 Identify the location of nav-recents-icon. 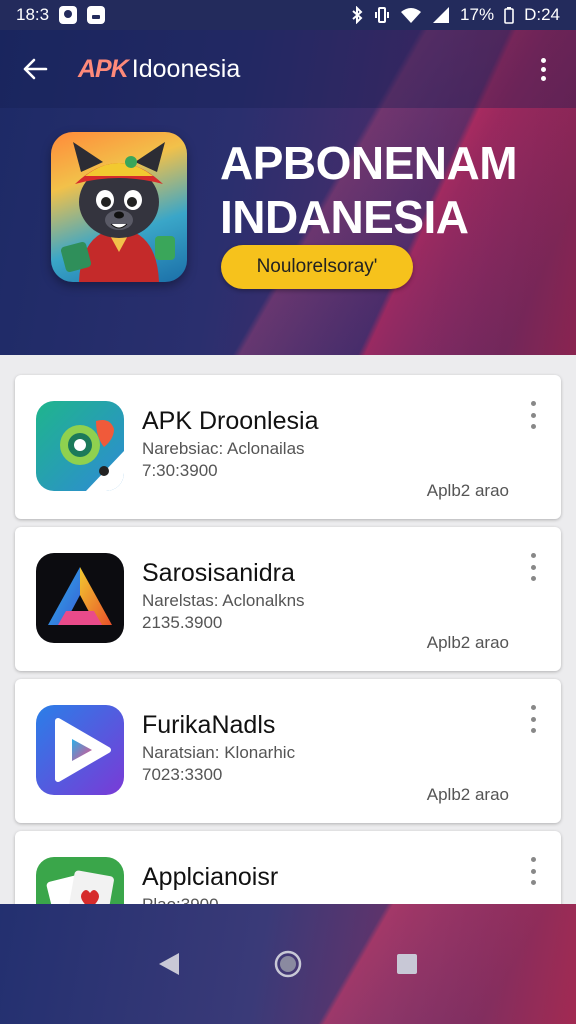
(406, 964).